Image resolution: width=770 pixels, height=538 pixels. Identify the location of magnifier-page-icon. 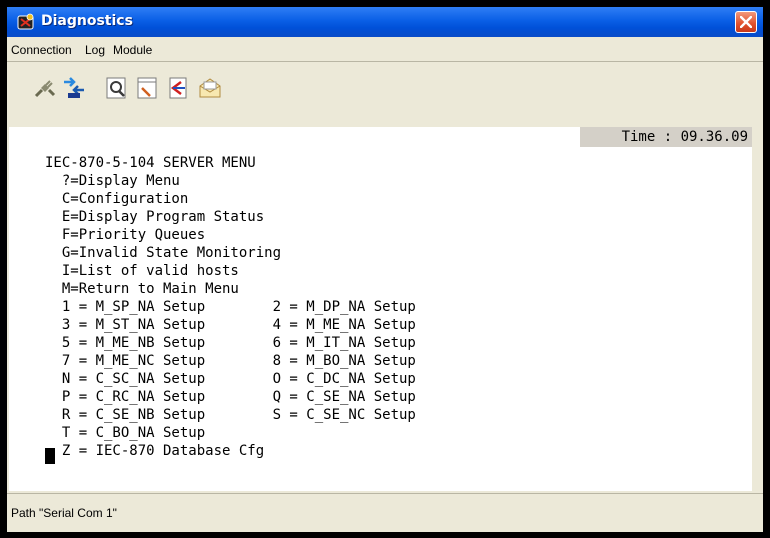
(116, 88).